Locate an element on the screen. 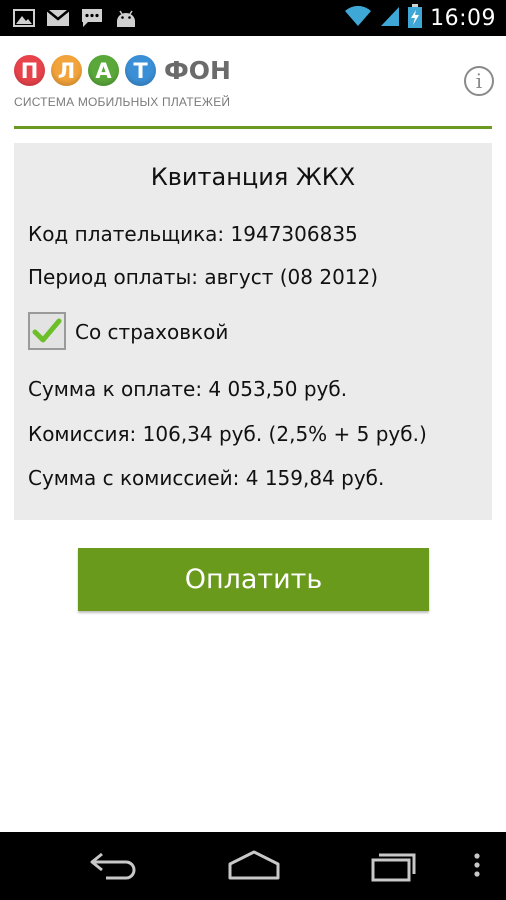 This screenshot has width=506, height=900. gallery-icon is located at coordinates (24, 18).